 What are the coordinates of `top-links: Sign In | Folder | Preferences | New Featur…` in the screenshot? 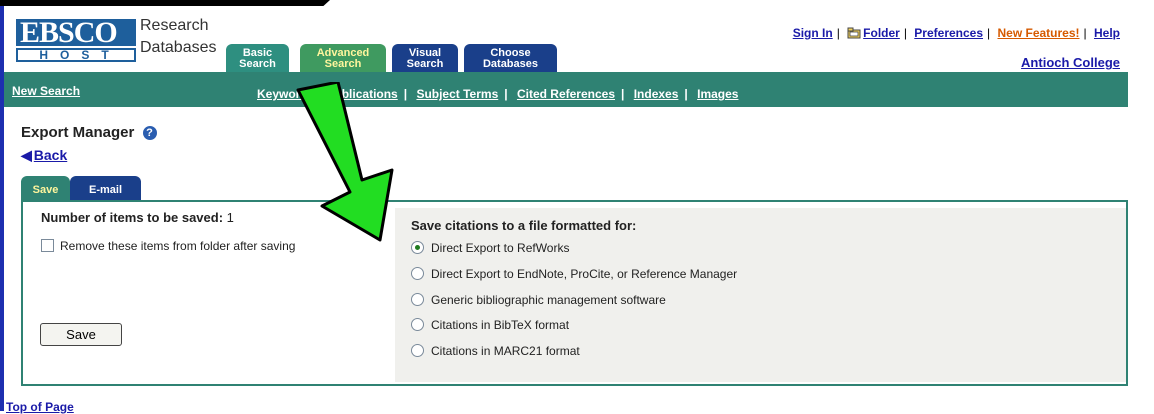 It's located at (956, 33).